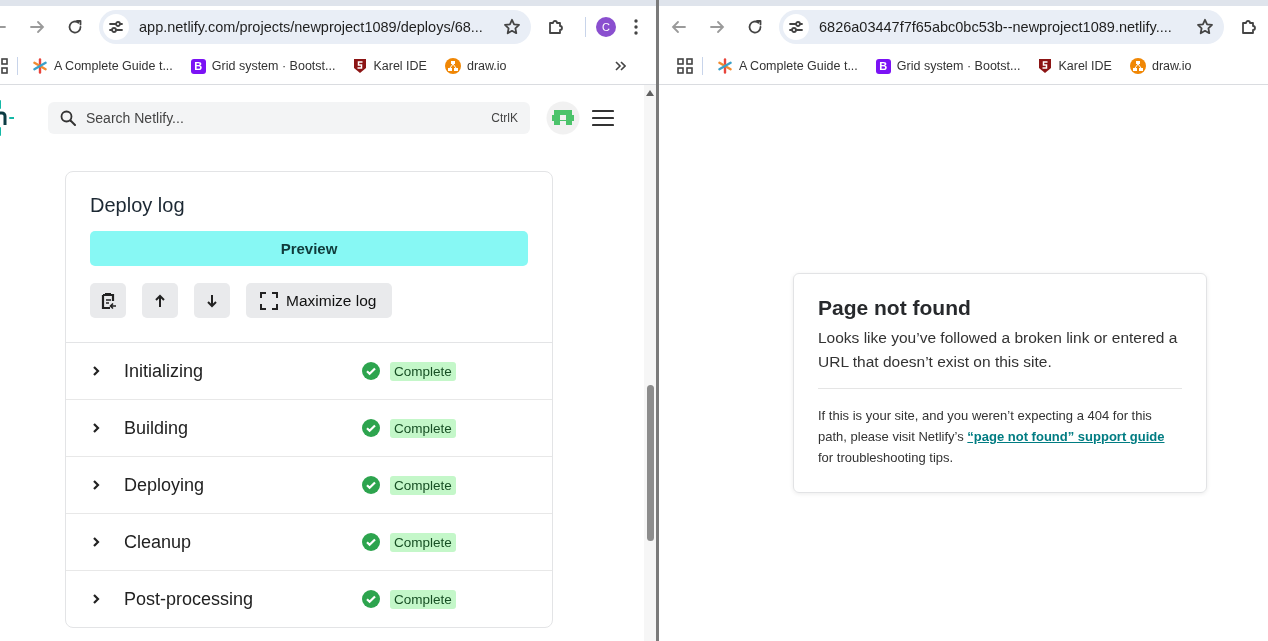 The width and height of the screenshot is (1268, 641). What do you see at coordinates (269, 300) in the screenshot?
I see `expand-corners-icon` at bounding box center [269, 300].